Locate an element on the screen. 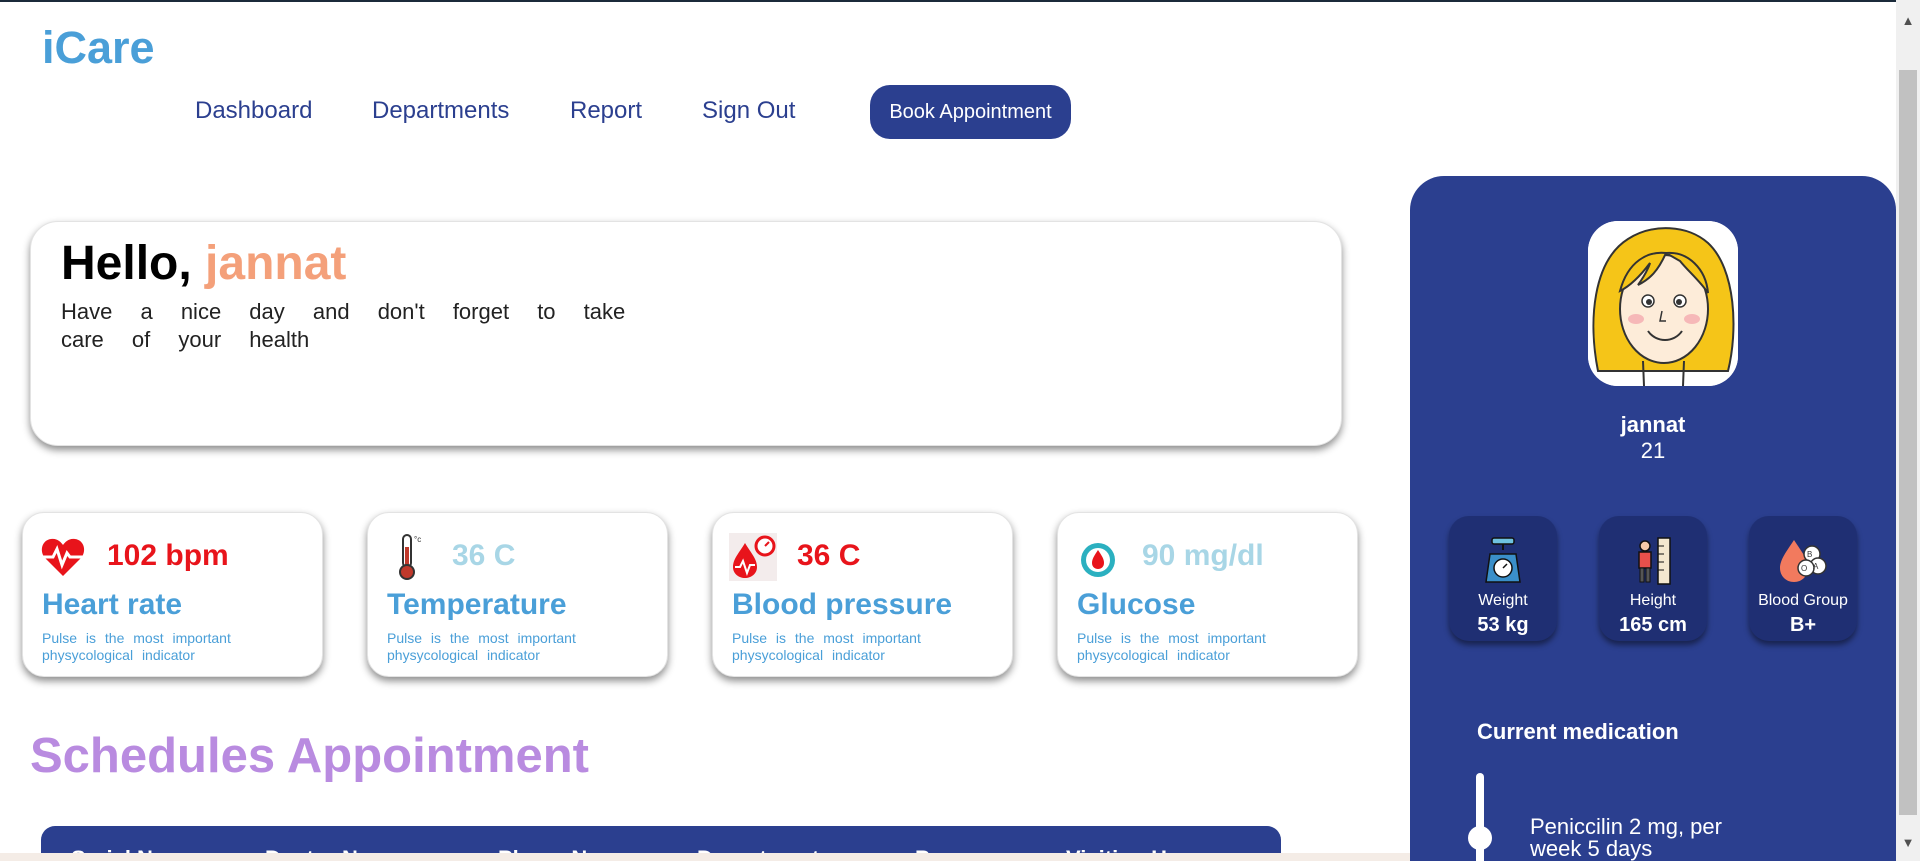 The height and width of the screenshot is (861, 1920). height-value: 165 cm is located at coordinates (1653, 625).